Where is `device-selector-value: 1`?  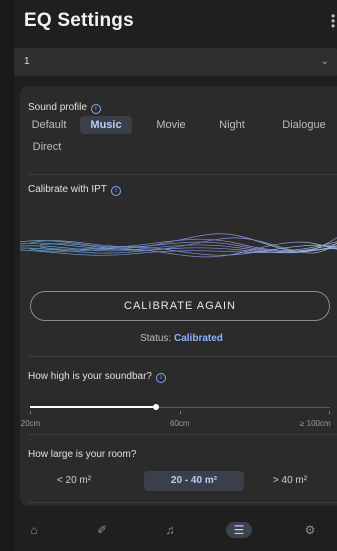
device-selector-value: 1 is located at coordinates (27, 61).